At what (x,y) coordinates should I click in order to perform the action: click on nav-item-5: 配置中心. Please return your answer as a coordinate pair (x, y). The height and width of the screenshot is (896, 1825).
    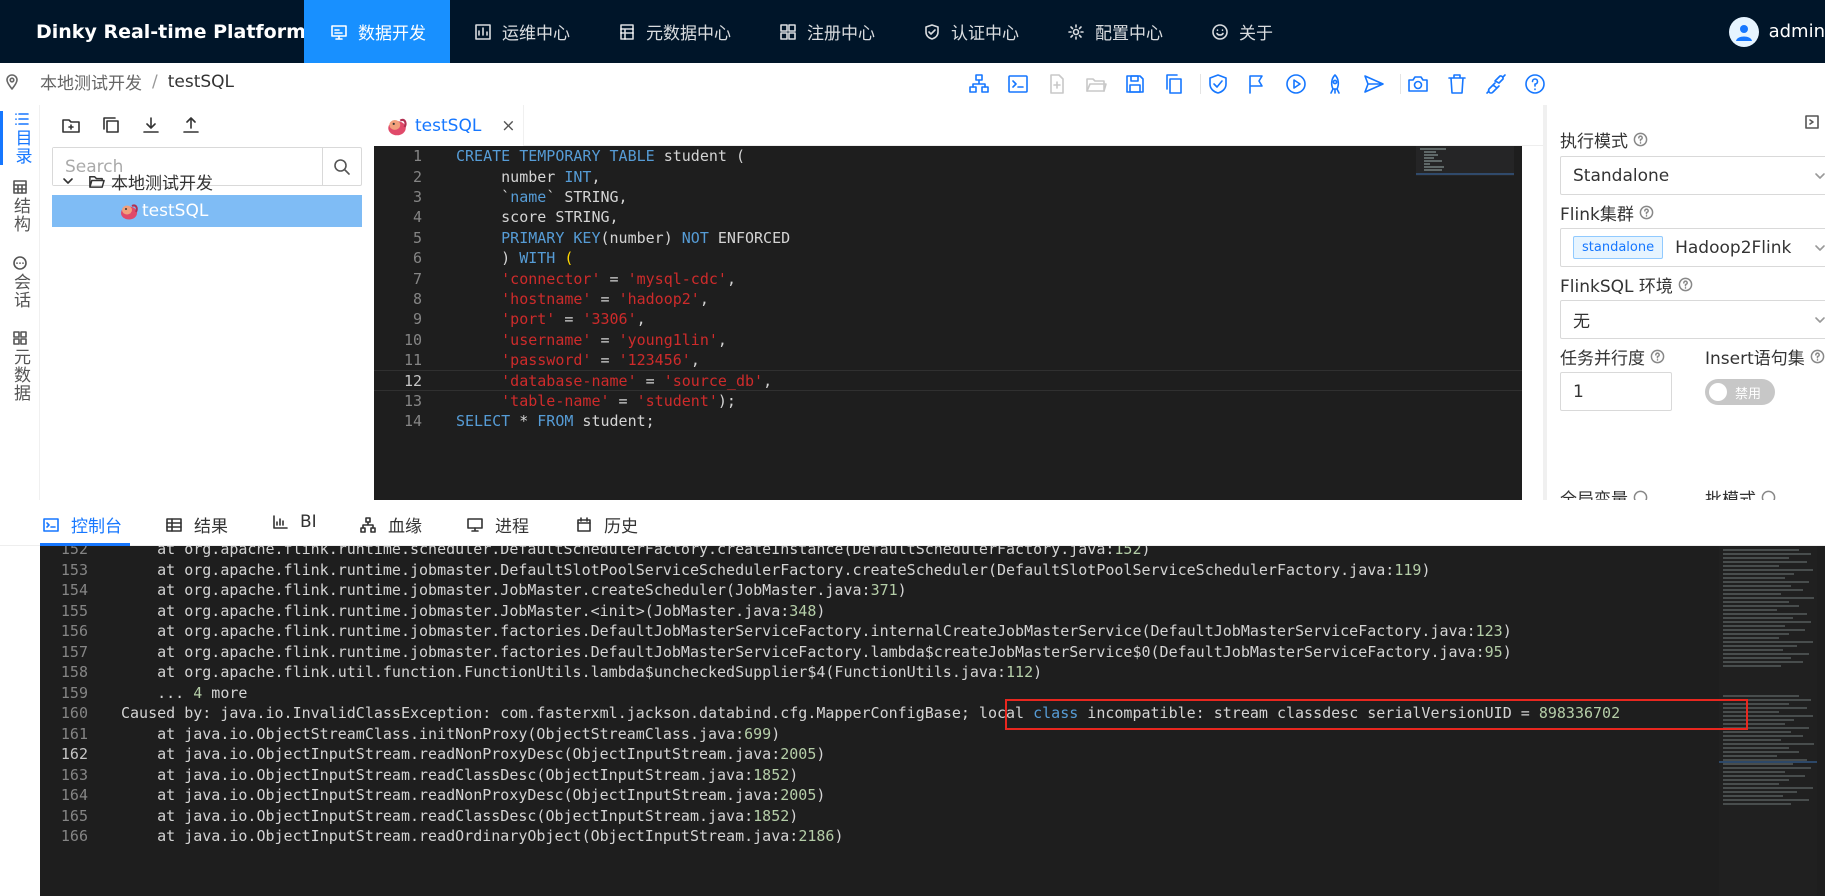
    Looking at the image, I should click on (1115, 31).